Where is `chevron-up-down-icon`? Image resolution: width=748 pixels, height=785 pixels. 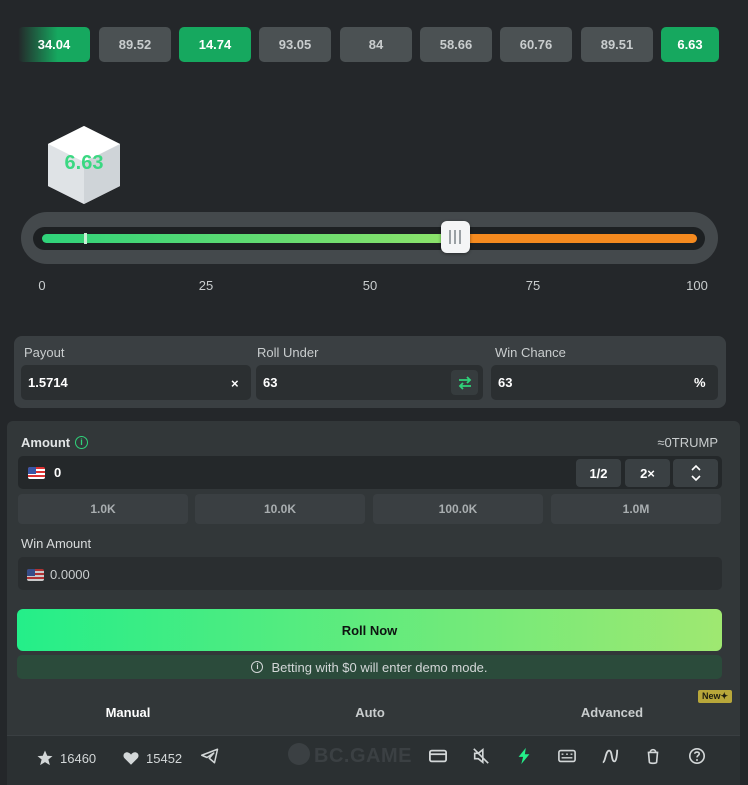
chevron-up-down-icon is located at coordinates (695, 473).